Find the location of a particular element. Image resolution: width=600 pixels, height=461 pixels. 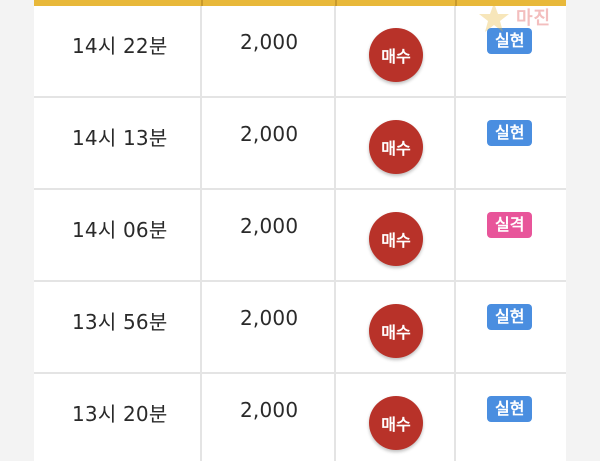

time-cell: 13시 20분 is located at coordinates (118, 417).